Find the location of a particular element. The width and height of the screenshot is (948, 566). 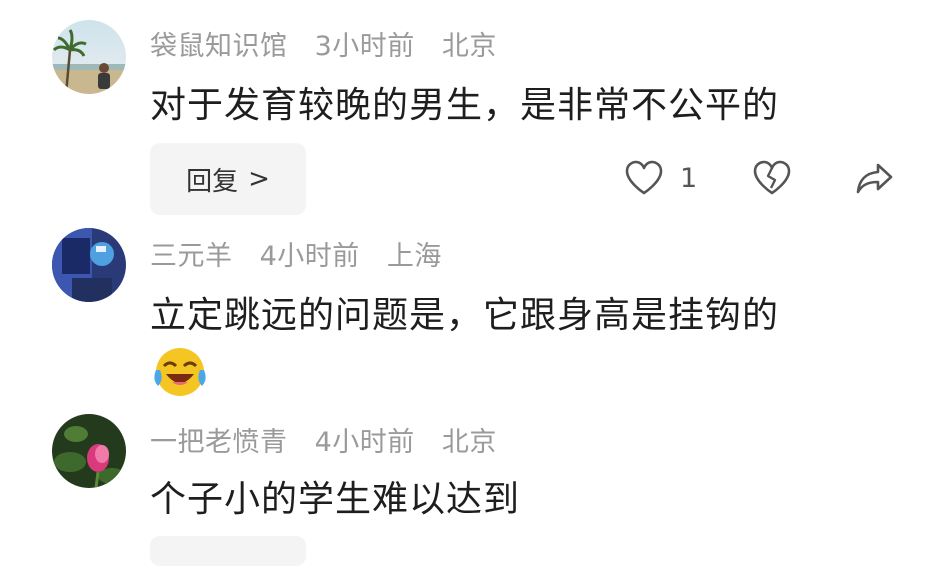

dislike-button is located at coordinates (772, 178).